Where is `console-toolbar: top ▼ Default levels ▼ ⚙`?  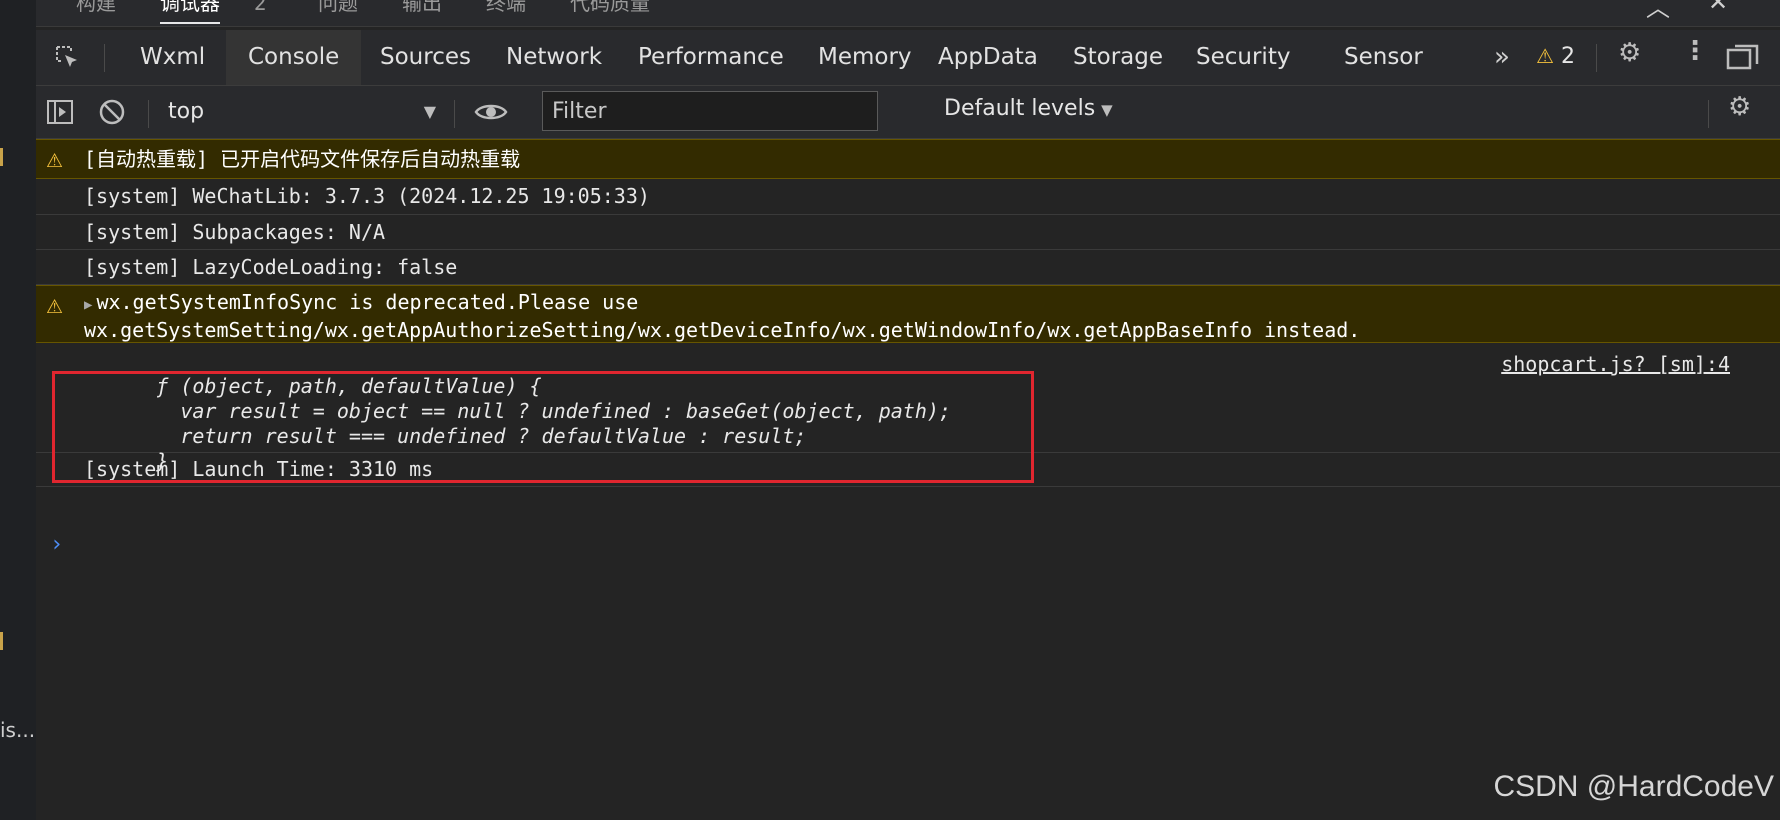
console-toolbar: top ▼ Default levels ▼ ⚙ is located at coordinates (908, 112).